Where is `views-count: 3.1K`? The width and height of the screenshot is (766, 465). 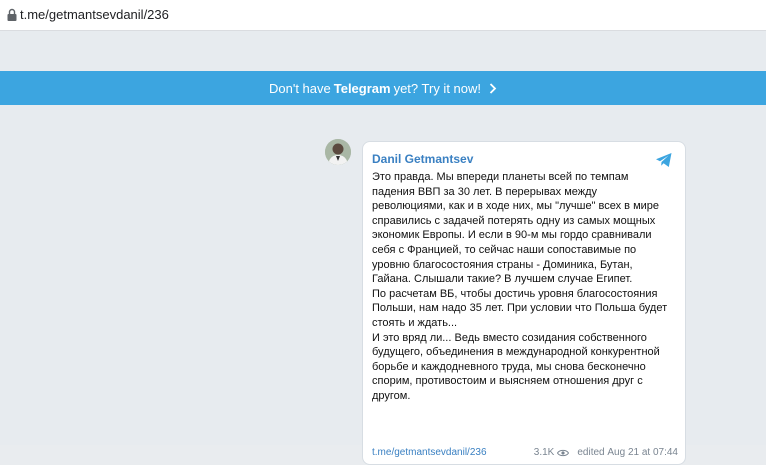
views-count: 3.1K is located at coordinates (544, 452).